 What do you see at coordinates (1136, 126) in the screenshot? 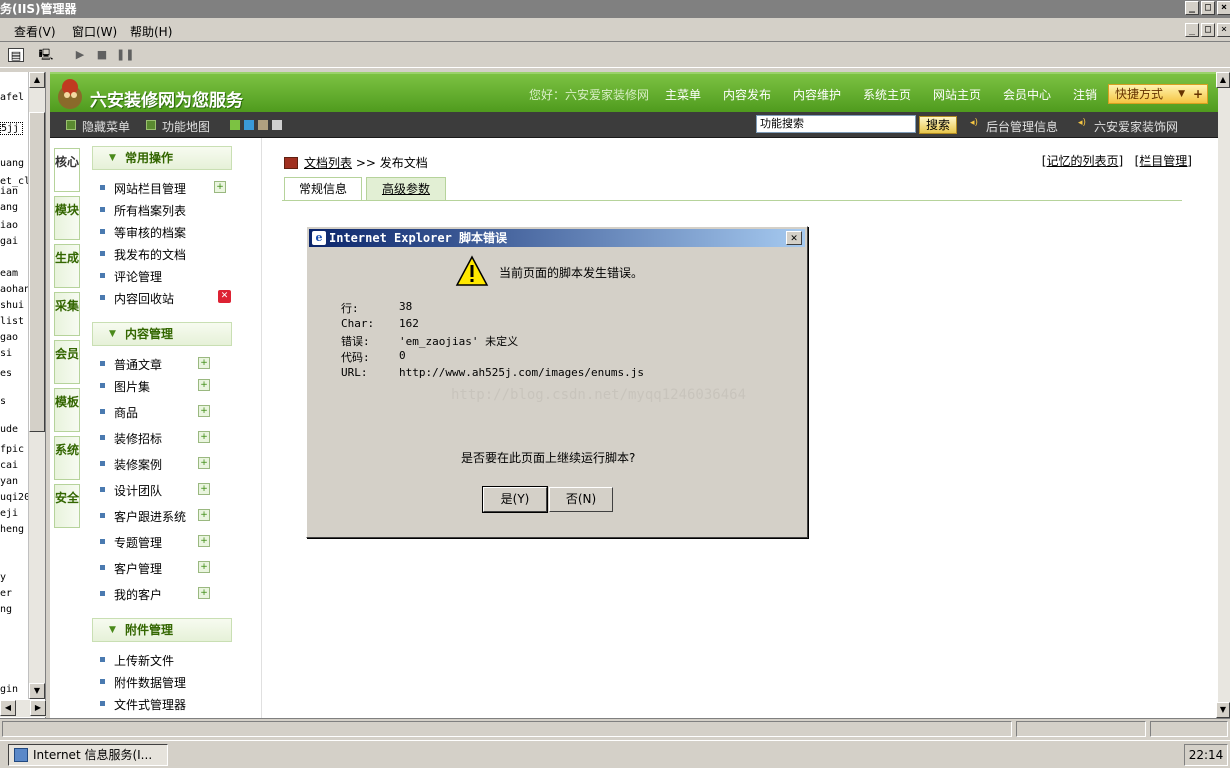
I see `site-link: 六安爱家装饰网` at bounding box center [1136, 126].